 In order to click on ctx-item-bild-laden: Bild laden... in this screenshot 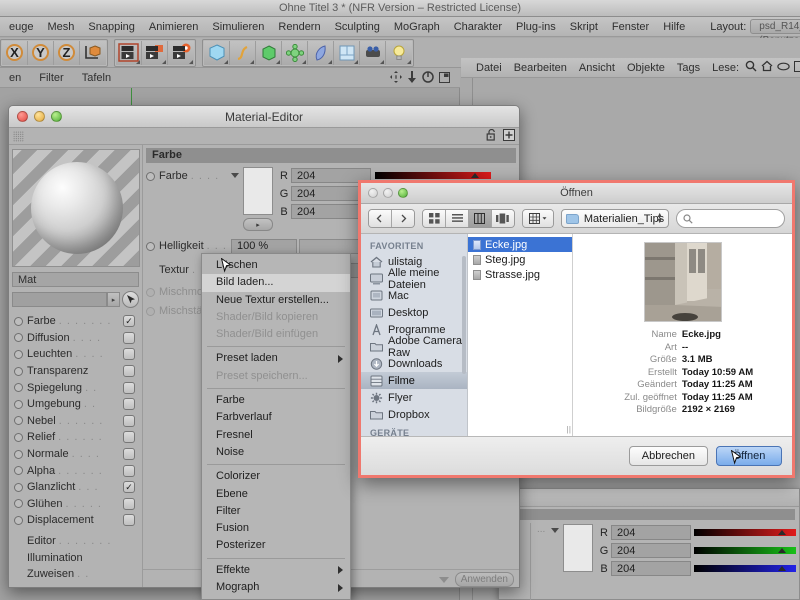, I will do `click(276, 283)`.